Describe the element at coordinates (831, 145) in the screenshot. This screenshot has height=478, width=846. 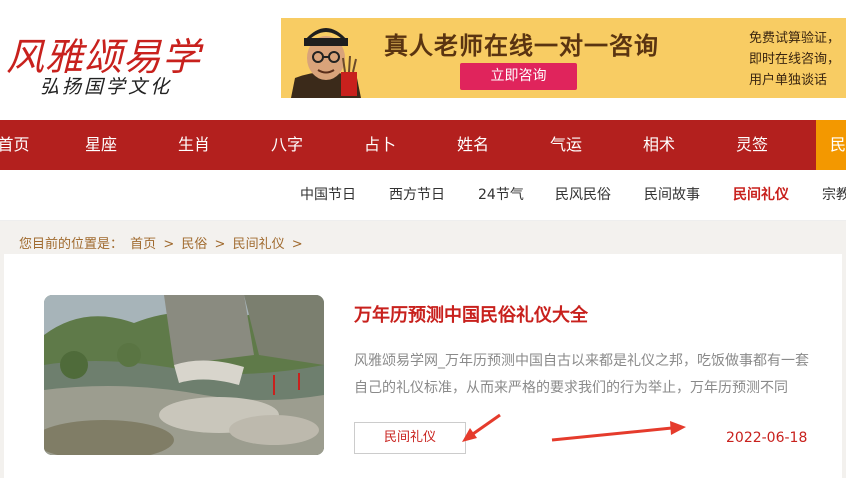
I see `nav-item-folk: 民` at that location.